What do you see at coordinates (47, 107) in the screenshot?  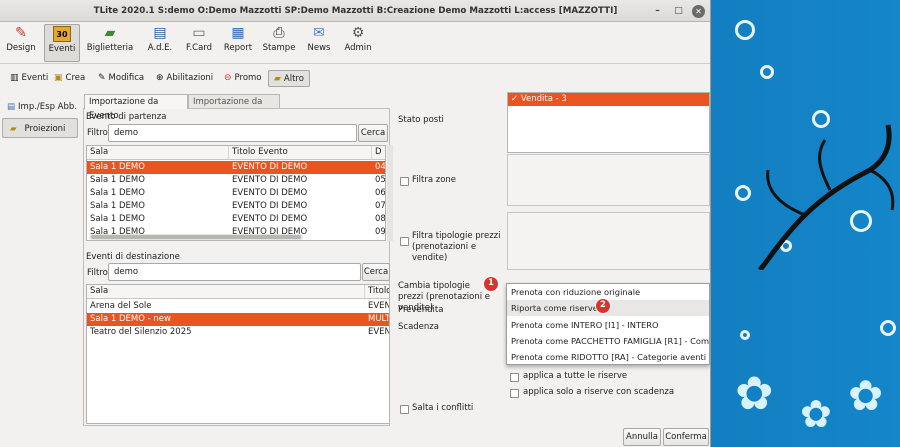 I see `nav-label: Imp./Esp Abb.` at bounding box center [47, 107].